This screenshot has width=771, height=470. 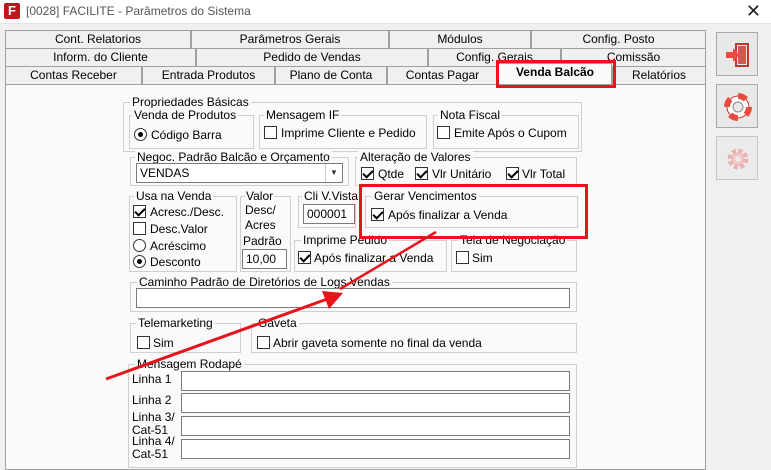 I want to click on settings-button, so click(x=737, y=158).